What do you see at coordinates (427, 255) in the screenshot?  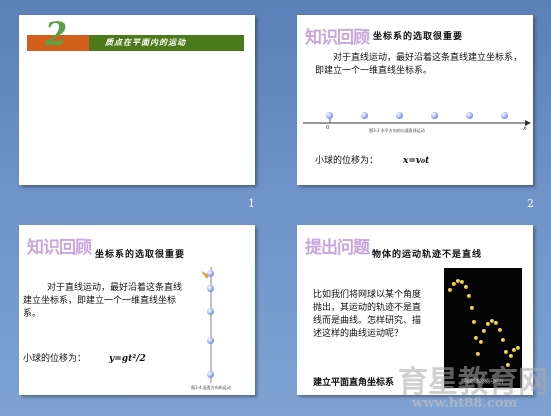 I see `slide-subtitle: 物体的运动轨迹不是直线` at bounding box center [427, 255].